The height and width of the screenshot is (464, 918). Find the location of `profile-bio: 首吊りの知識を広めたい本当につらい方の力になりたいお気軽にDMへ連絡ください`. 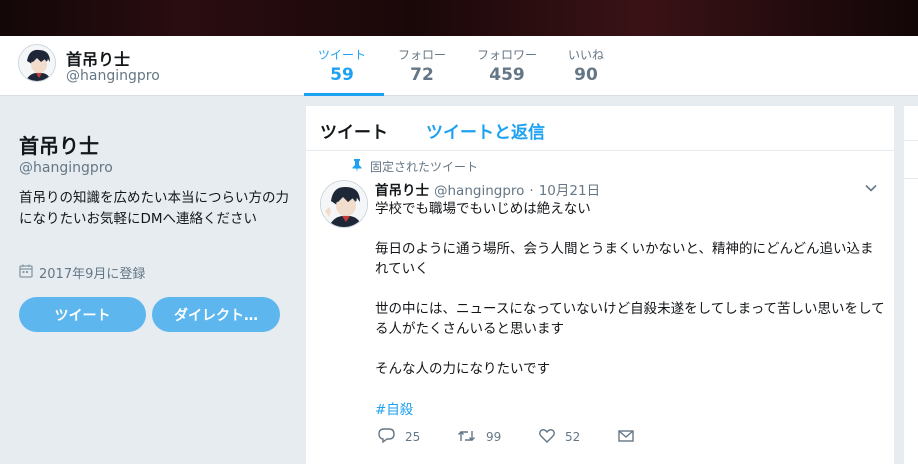

profile-bio: 首吊りの知識を広めたい本当につらい方の力になりたいお気軽にDMへ連絡ください is located at coordinates (154, 208).